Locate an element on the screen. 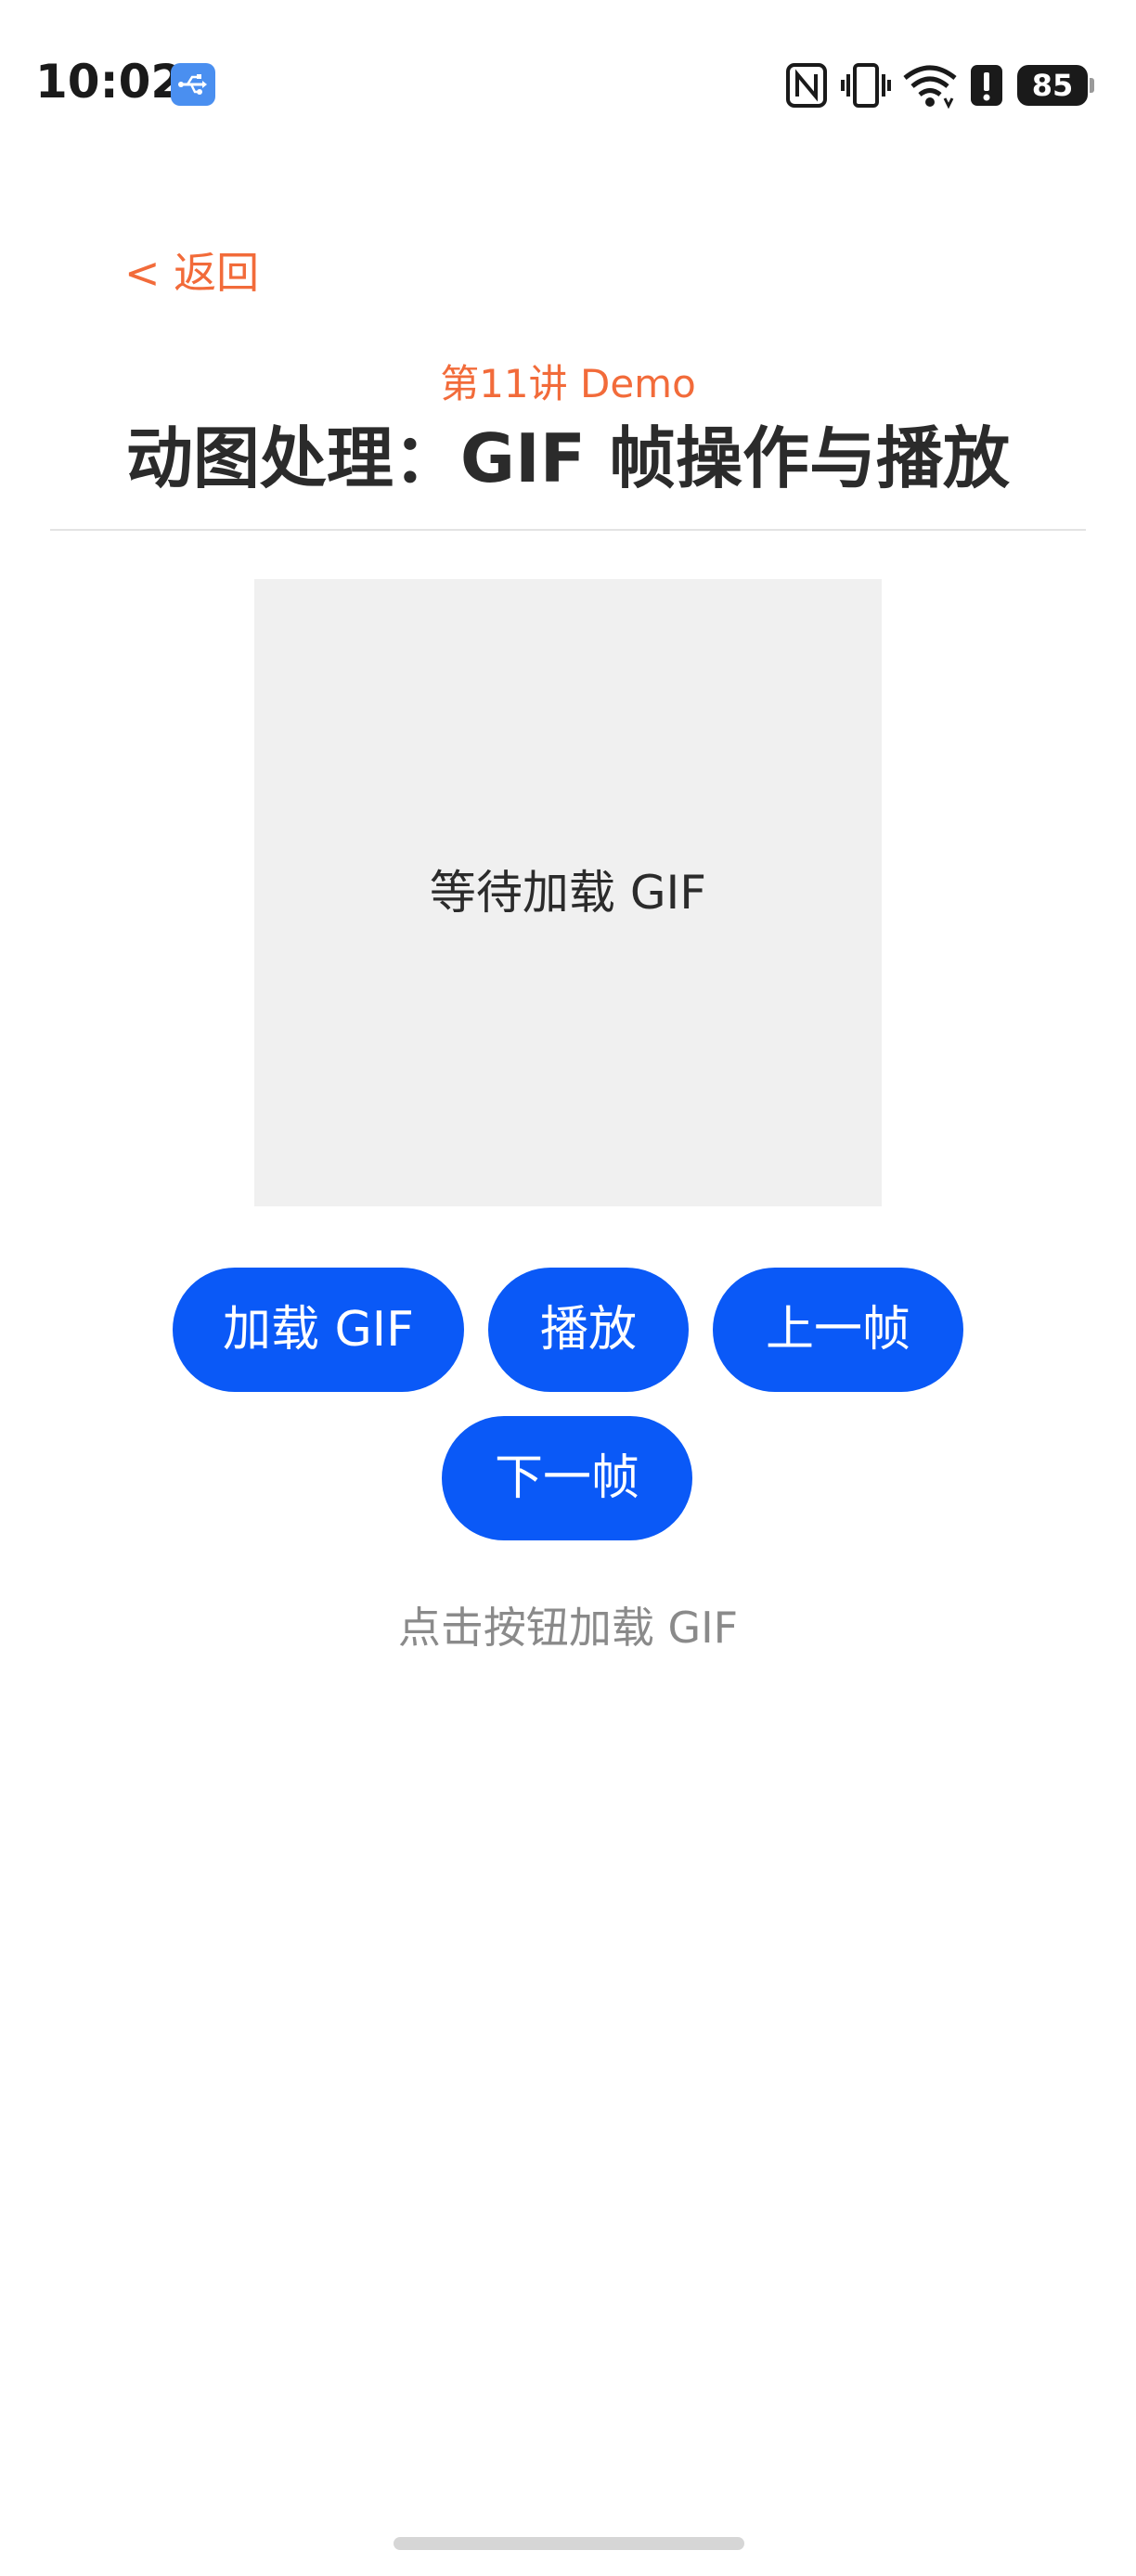  back-button: < 返回 is located at coordinates (191, 273).